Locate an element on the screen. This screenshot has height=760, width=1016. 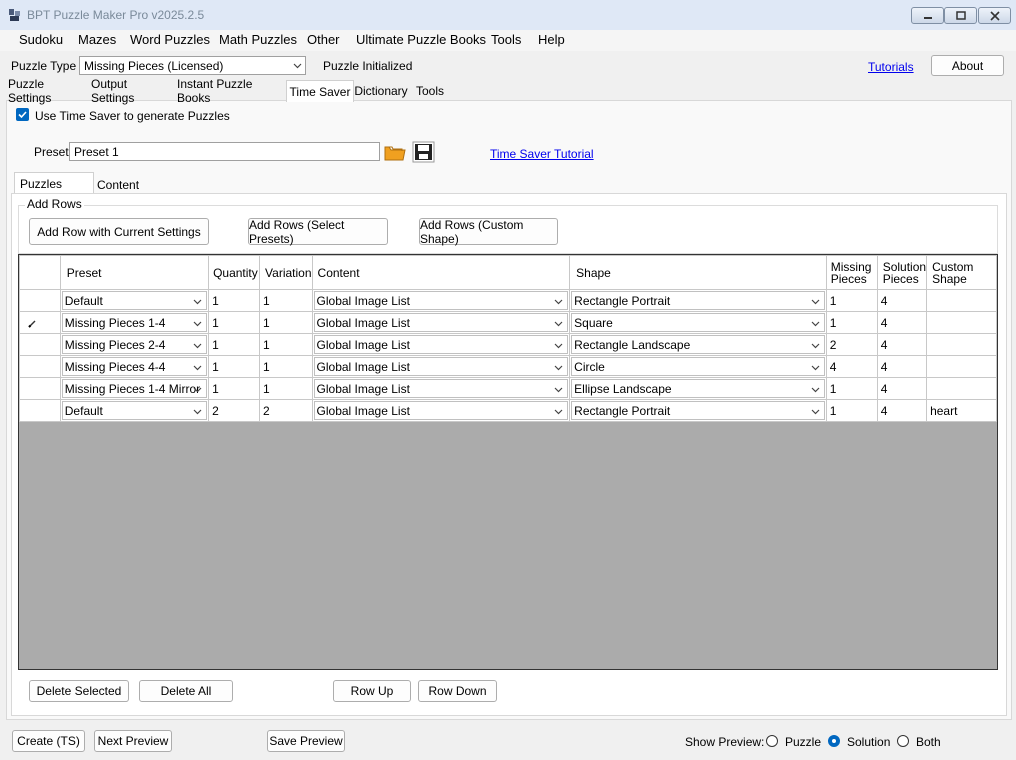
cell-preset: Missing Pieces 1-4 Mirror is located at coordinates (134, 388).